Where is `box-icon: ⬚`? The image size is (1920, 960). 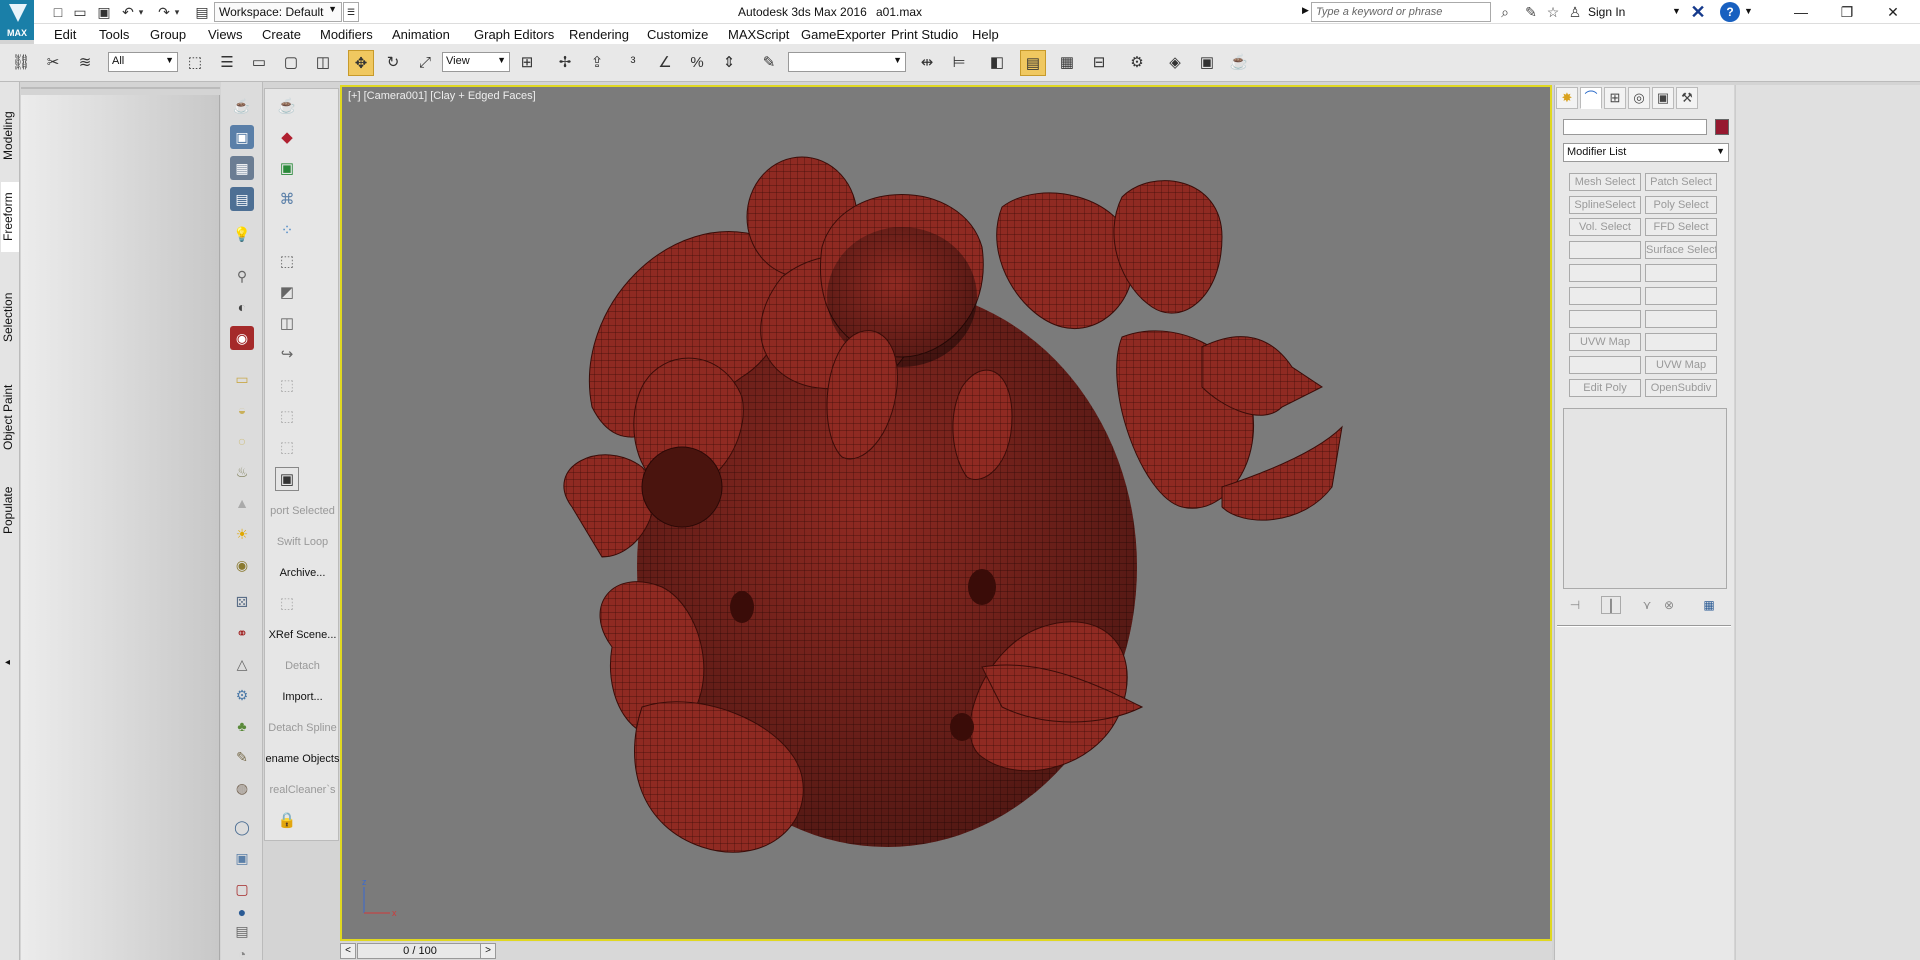 box-icon: ⬚ is located at coordinates (287, 604).